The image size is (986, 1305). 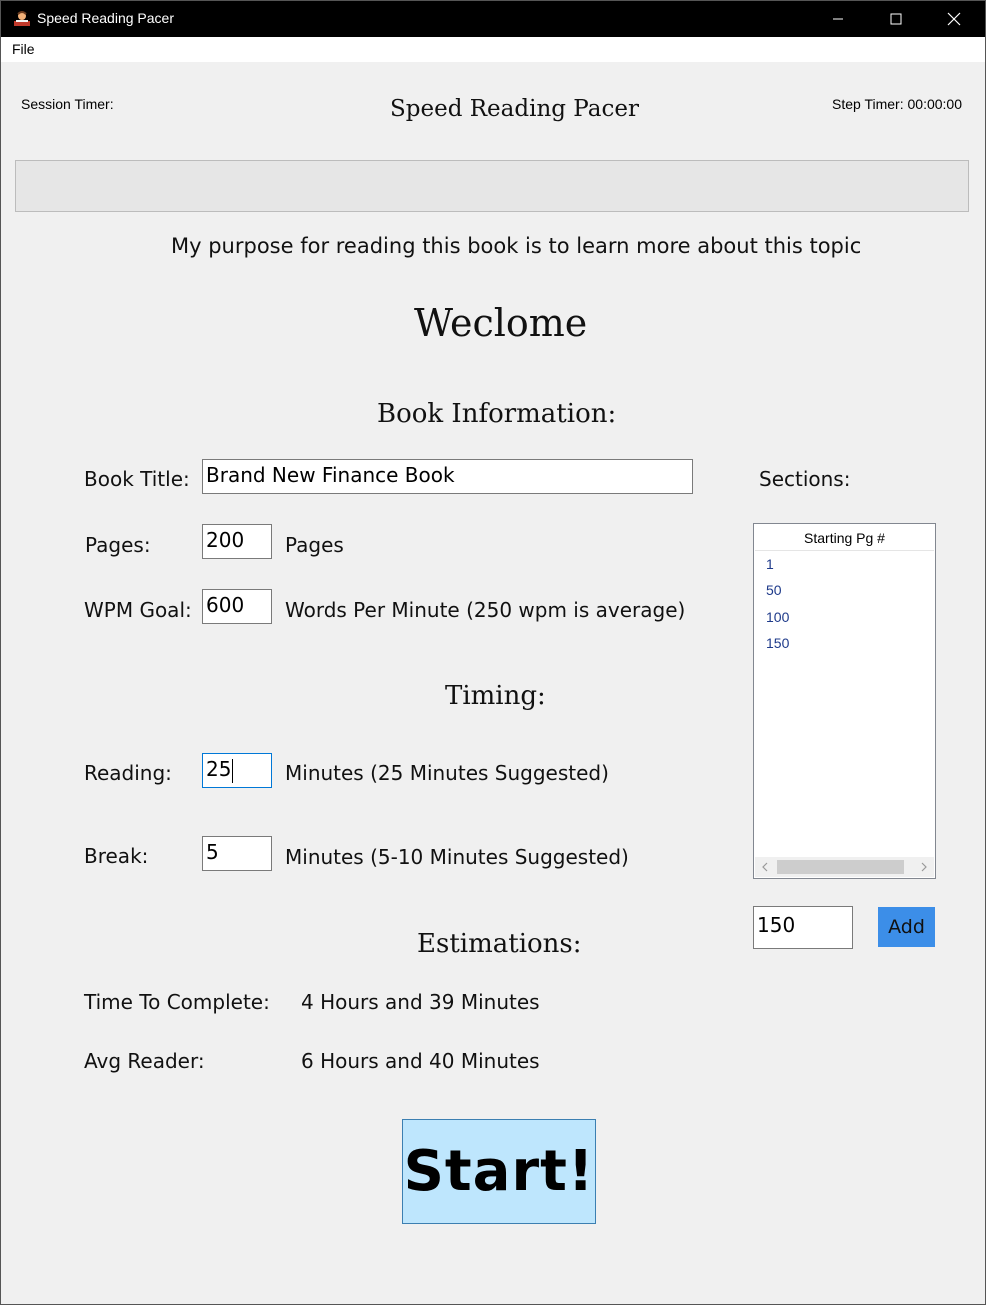 I want to click on session-timer: Session Timer:, so click(x=67, y=104).